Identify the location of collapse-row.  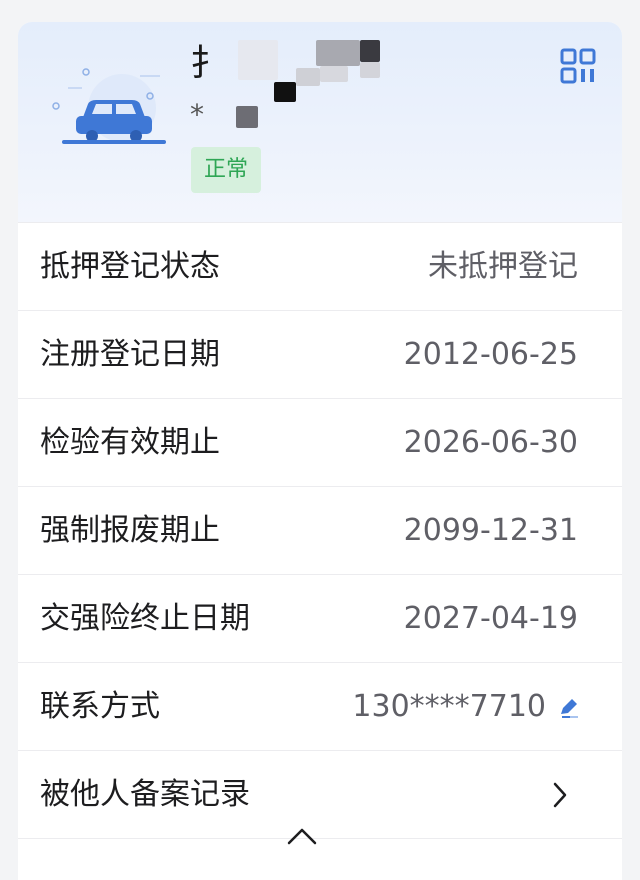
(320, 859).